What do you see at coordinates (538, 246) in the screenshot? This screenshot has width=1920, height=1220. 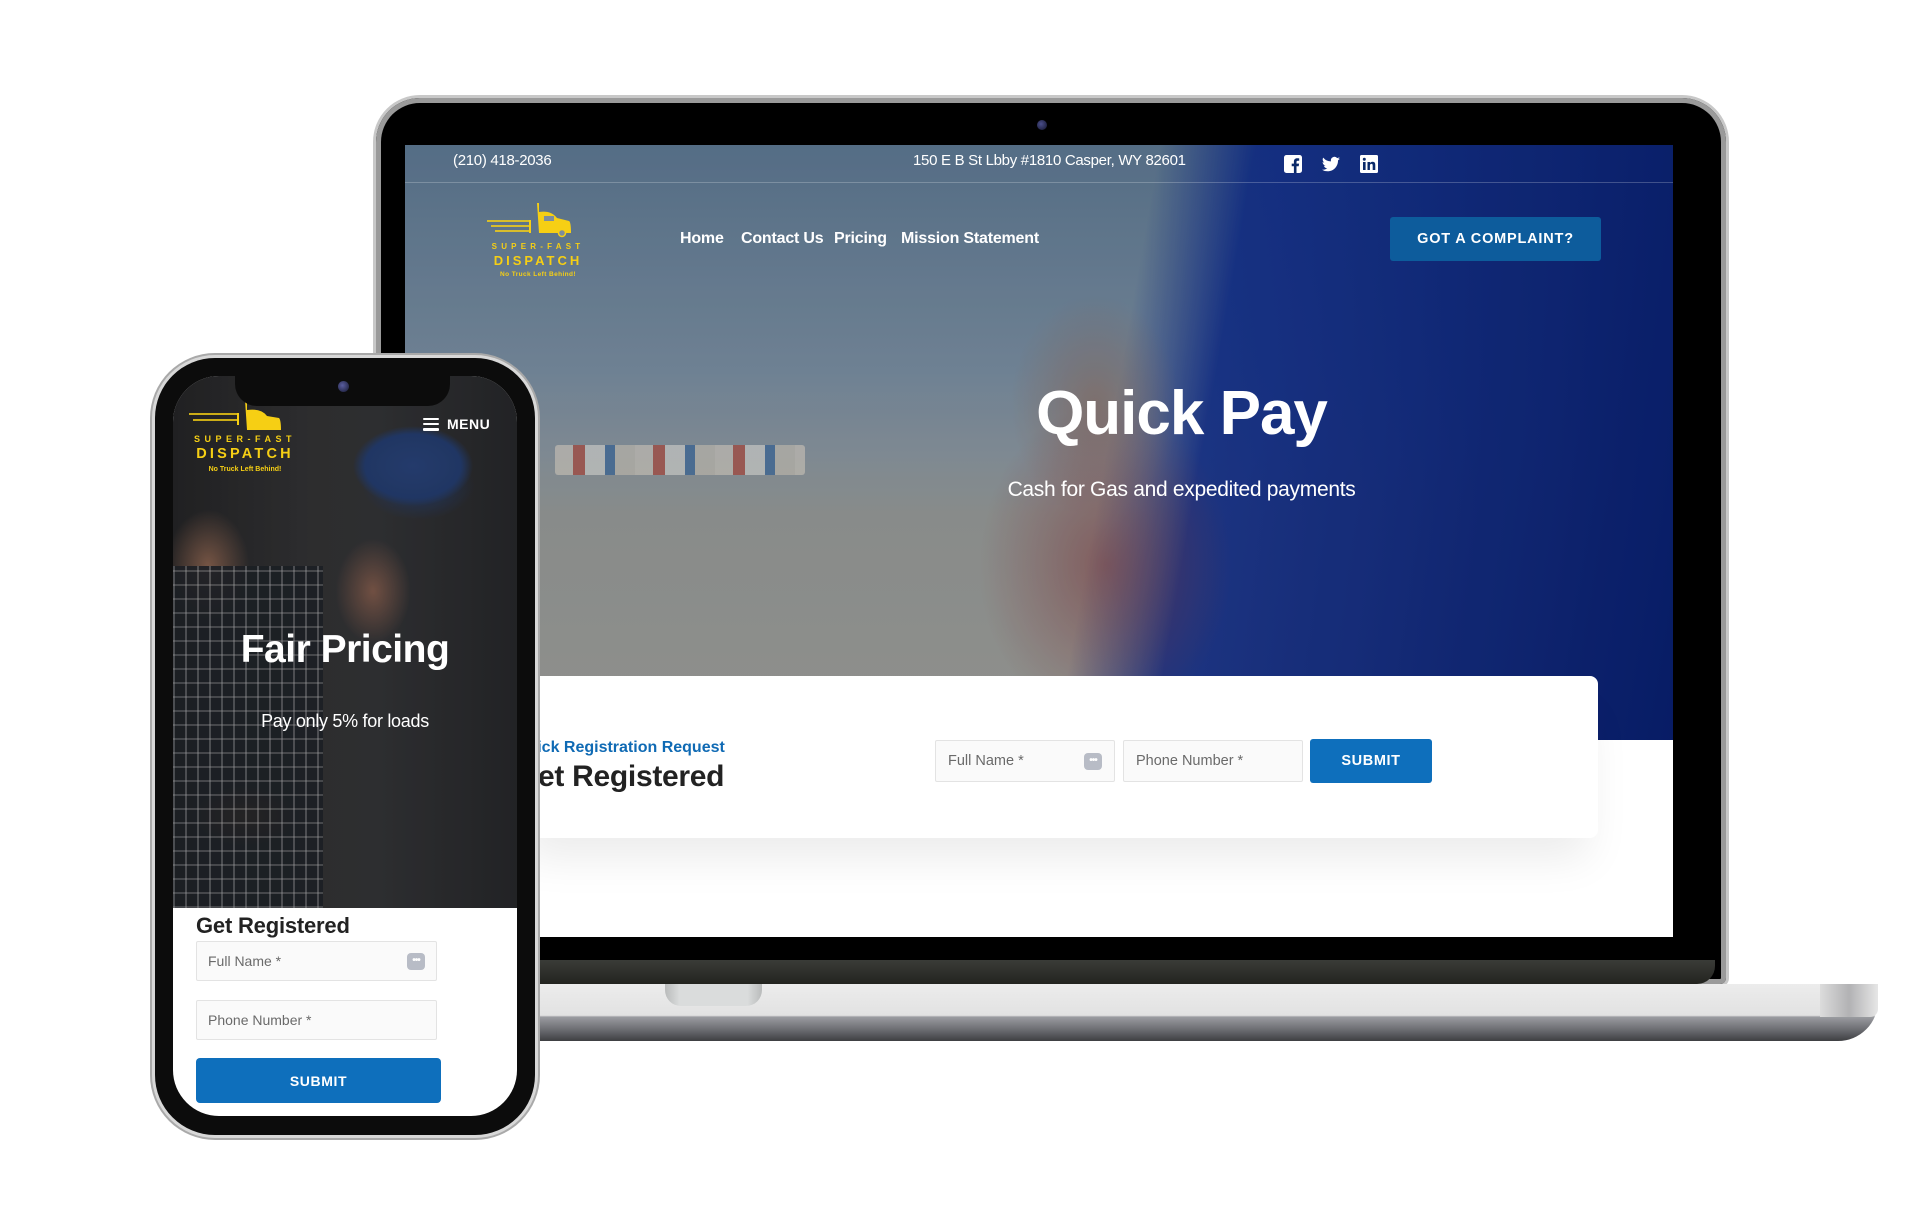 I see `logo-super-fast-text: SUPER-FAST` at bounding box center [538, 246].